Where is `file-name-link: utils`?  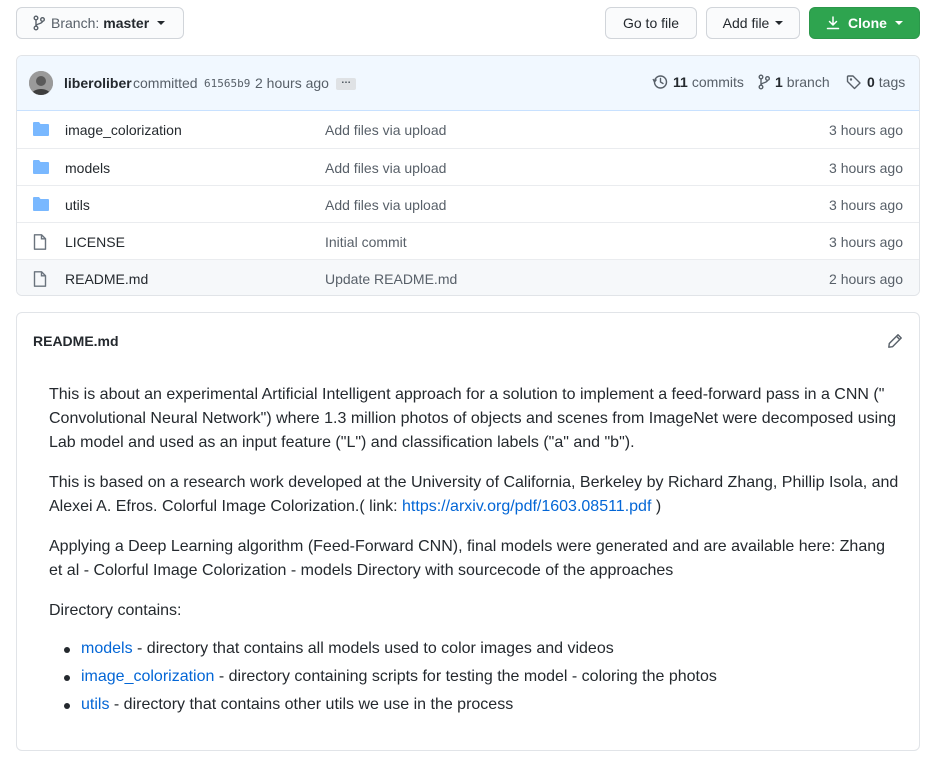
file-name-link: utils is located at coordinates (77, 205).